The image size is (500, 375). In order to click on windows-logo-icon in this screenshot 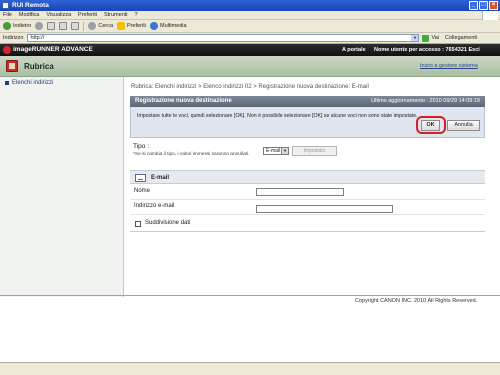, I will do `click(490, 15)`.